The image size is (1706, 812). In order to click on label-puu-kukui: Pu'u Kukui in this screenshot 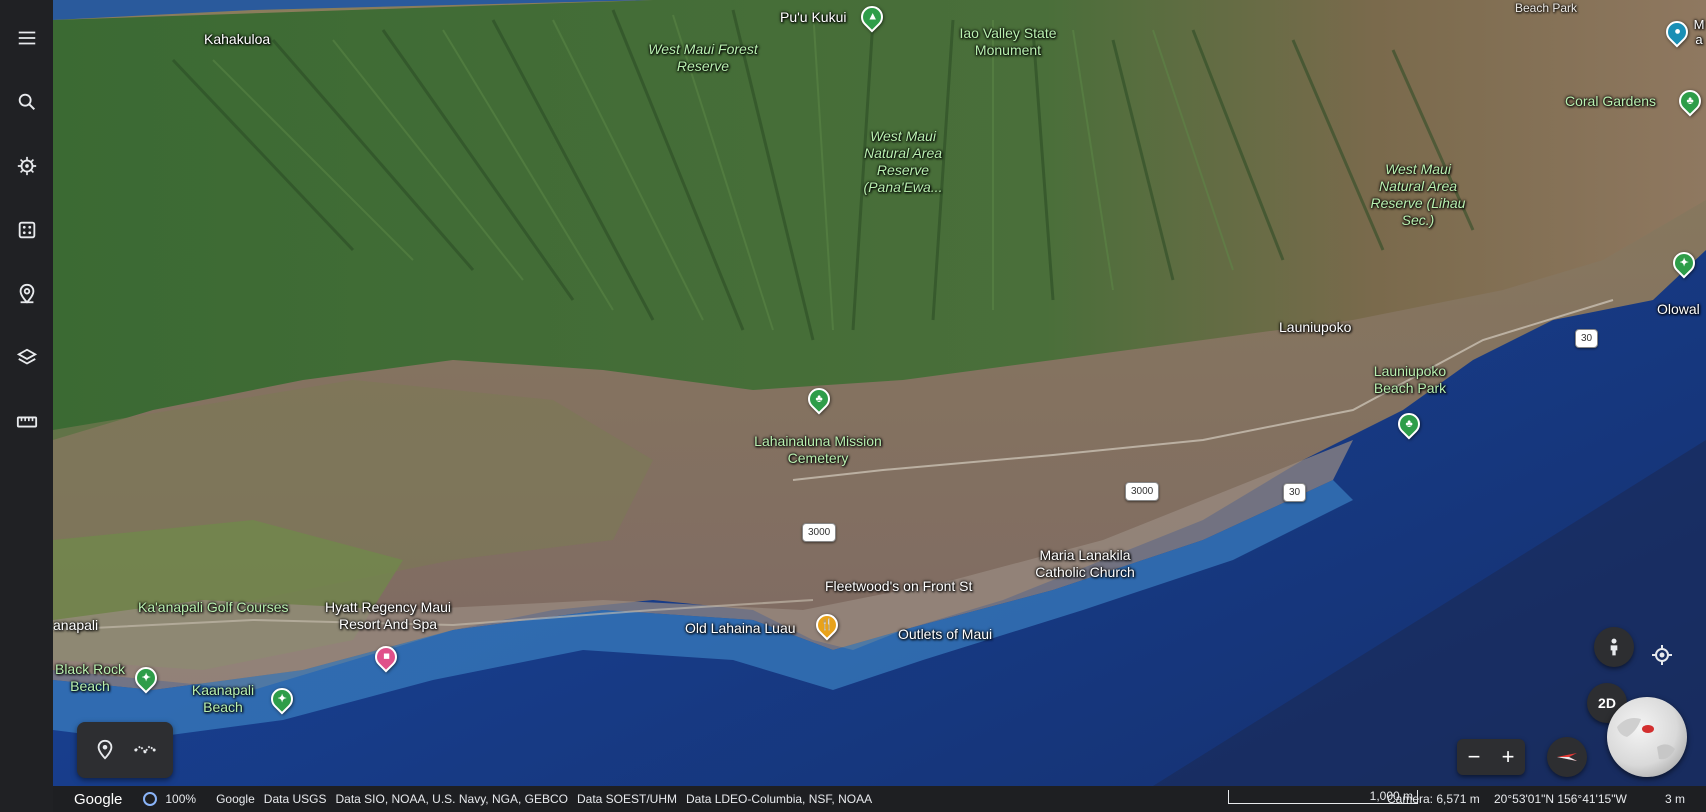, I will do `click(813, 17)`.